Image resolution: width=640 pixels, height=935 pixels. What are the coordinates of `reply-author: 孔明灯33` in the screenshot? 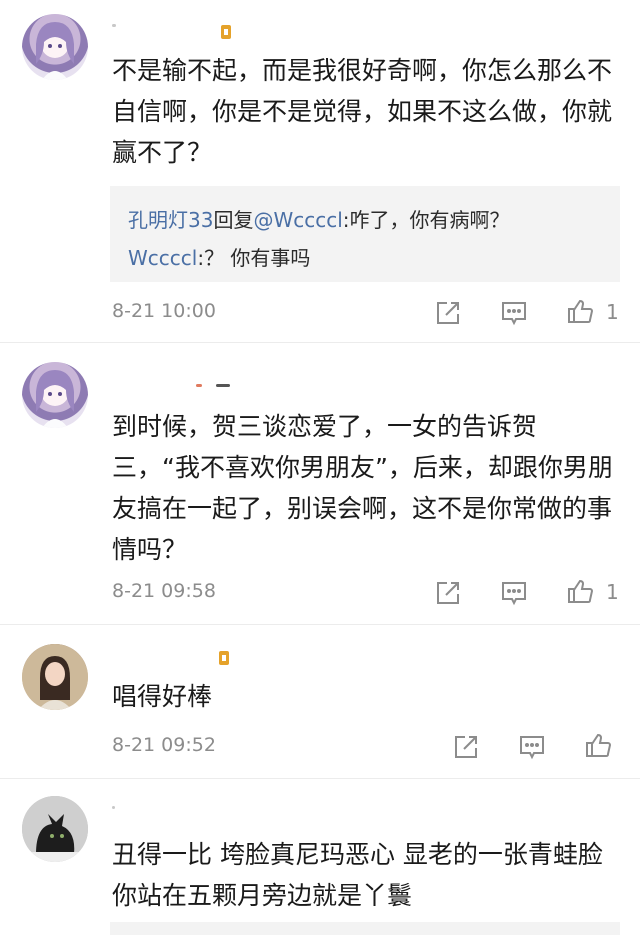 It's located at (170, 220).